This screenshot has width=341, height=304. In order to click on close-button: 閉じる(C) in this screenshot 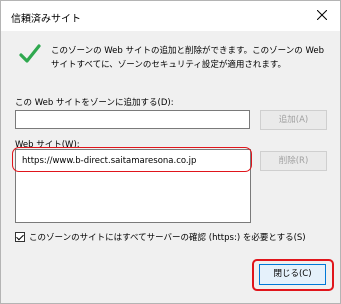, I will do `click(292, 274)`.